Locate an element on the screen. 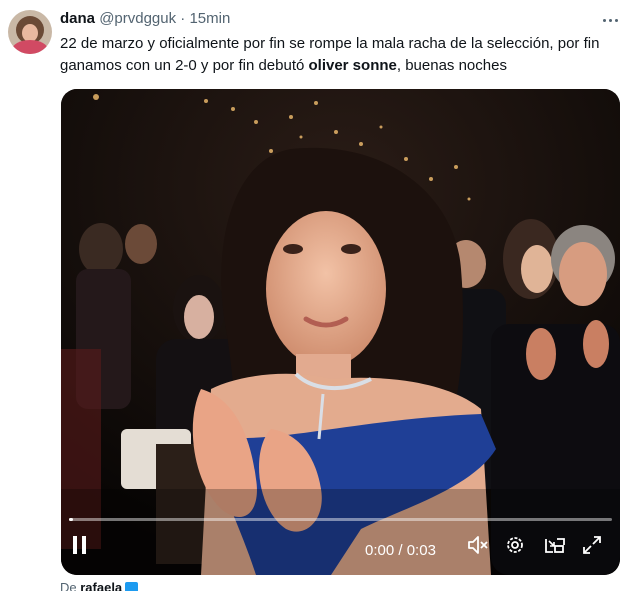 Image resolution: width=640 pixels, height=591 pixels. tweet-text-part2: , buenas noches is located at coordinates (451, 65).